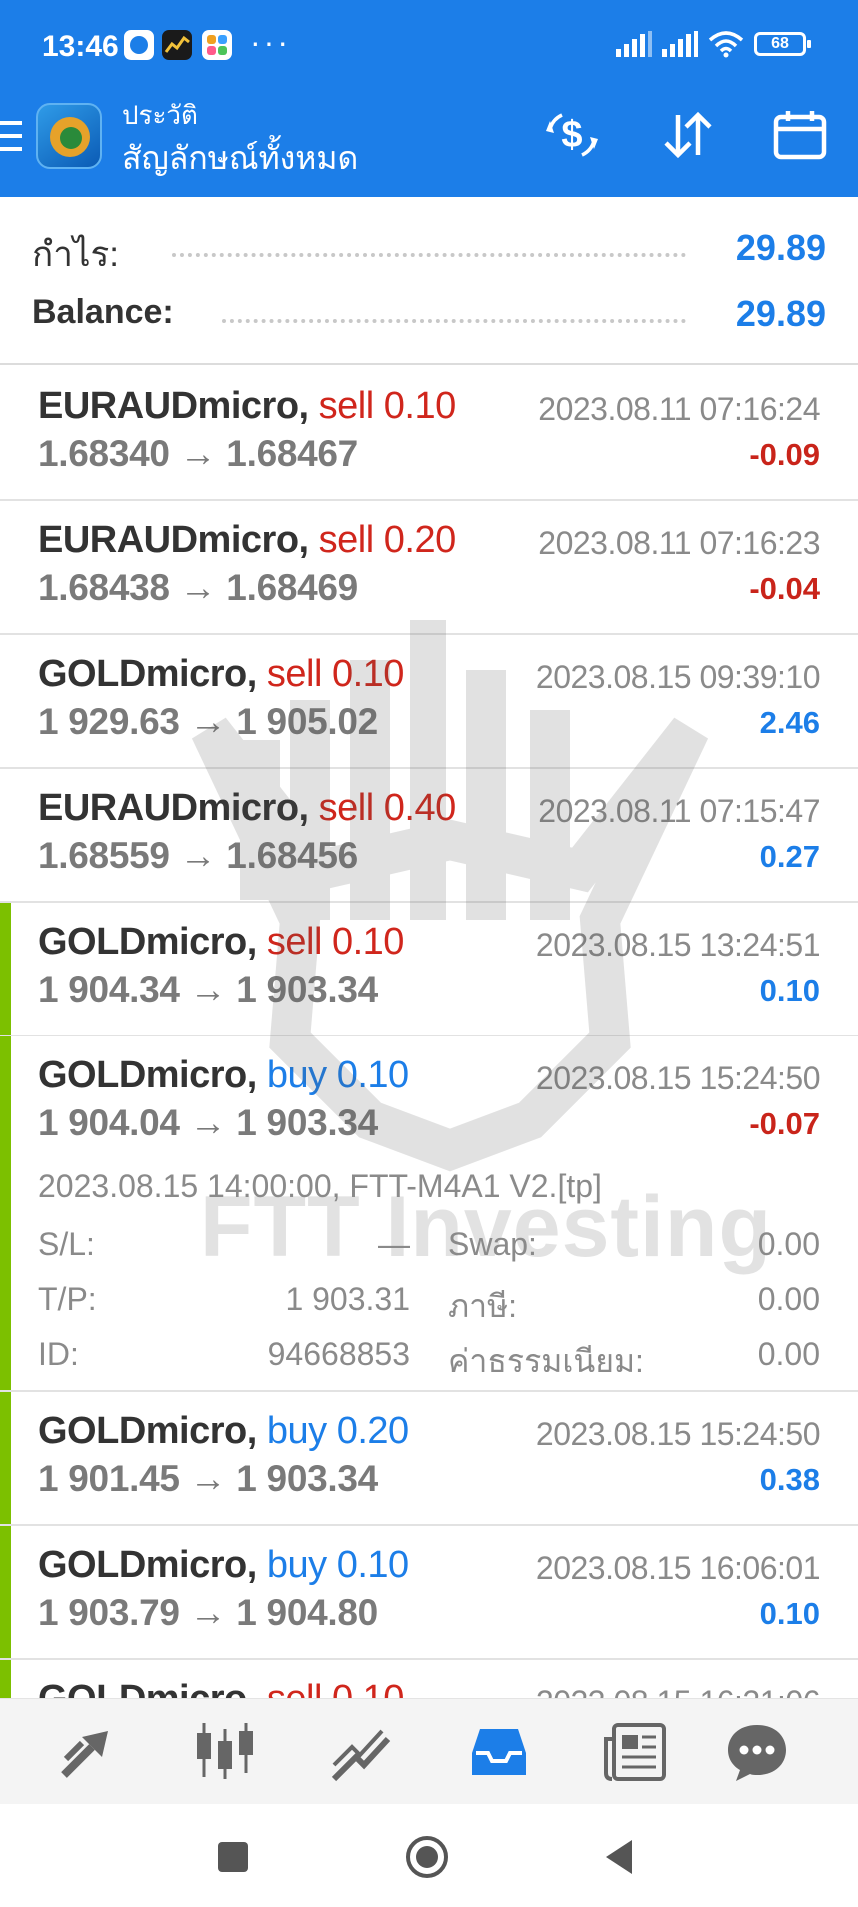 Image resolution: width=858 pixels, height=1907 pixels. Describe the element at coordinates (103, 312) in the screenshot. I see `balance-label: Balance:` at that location.